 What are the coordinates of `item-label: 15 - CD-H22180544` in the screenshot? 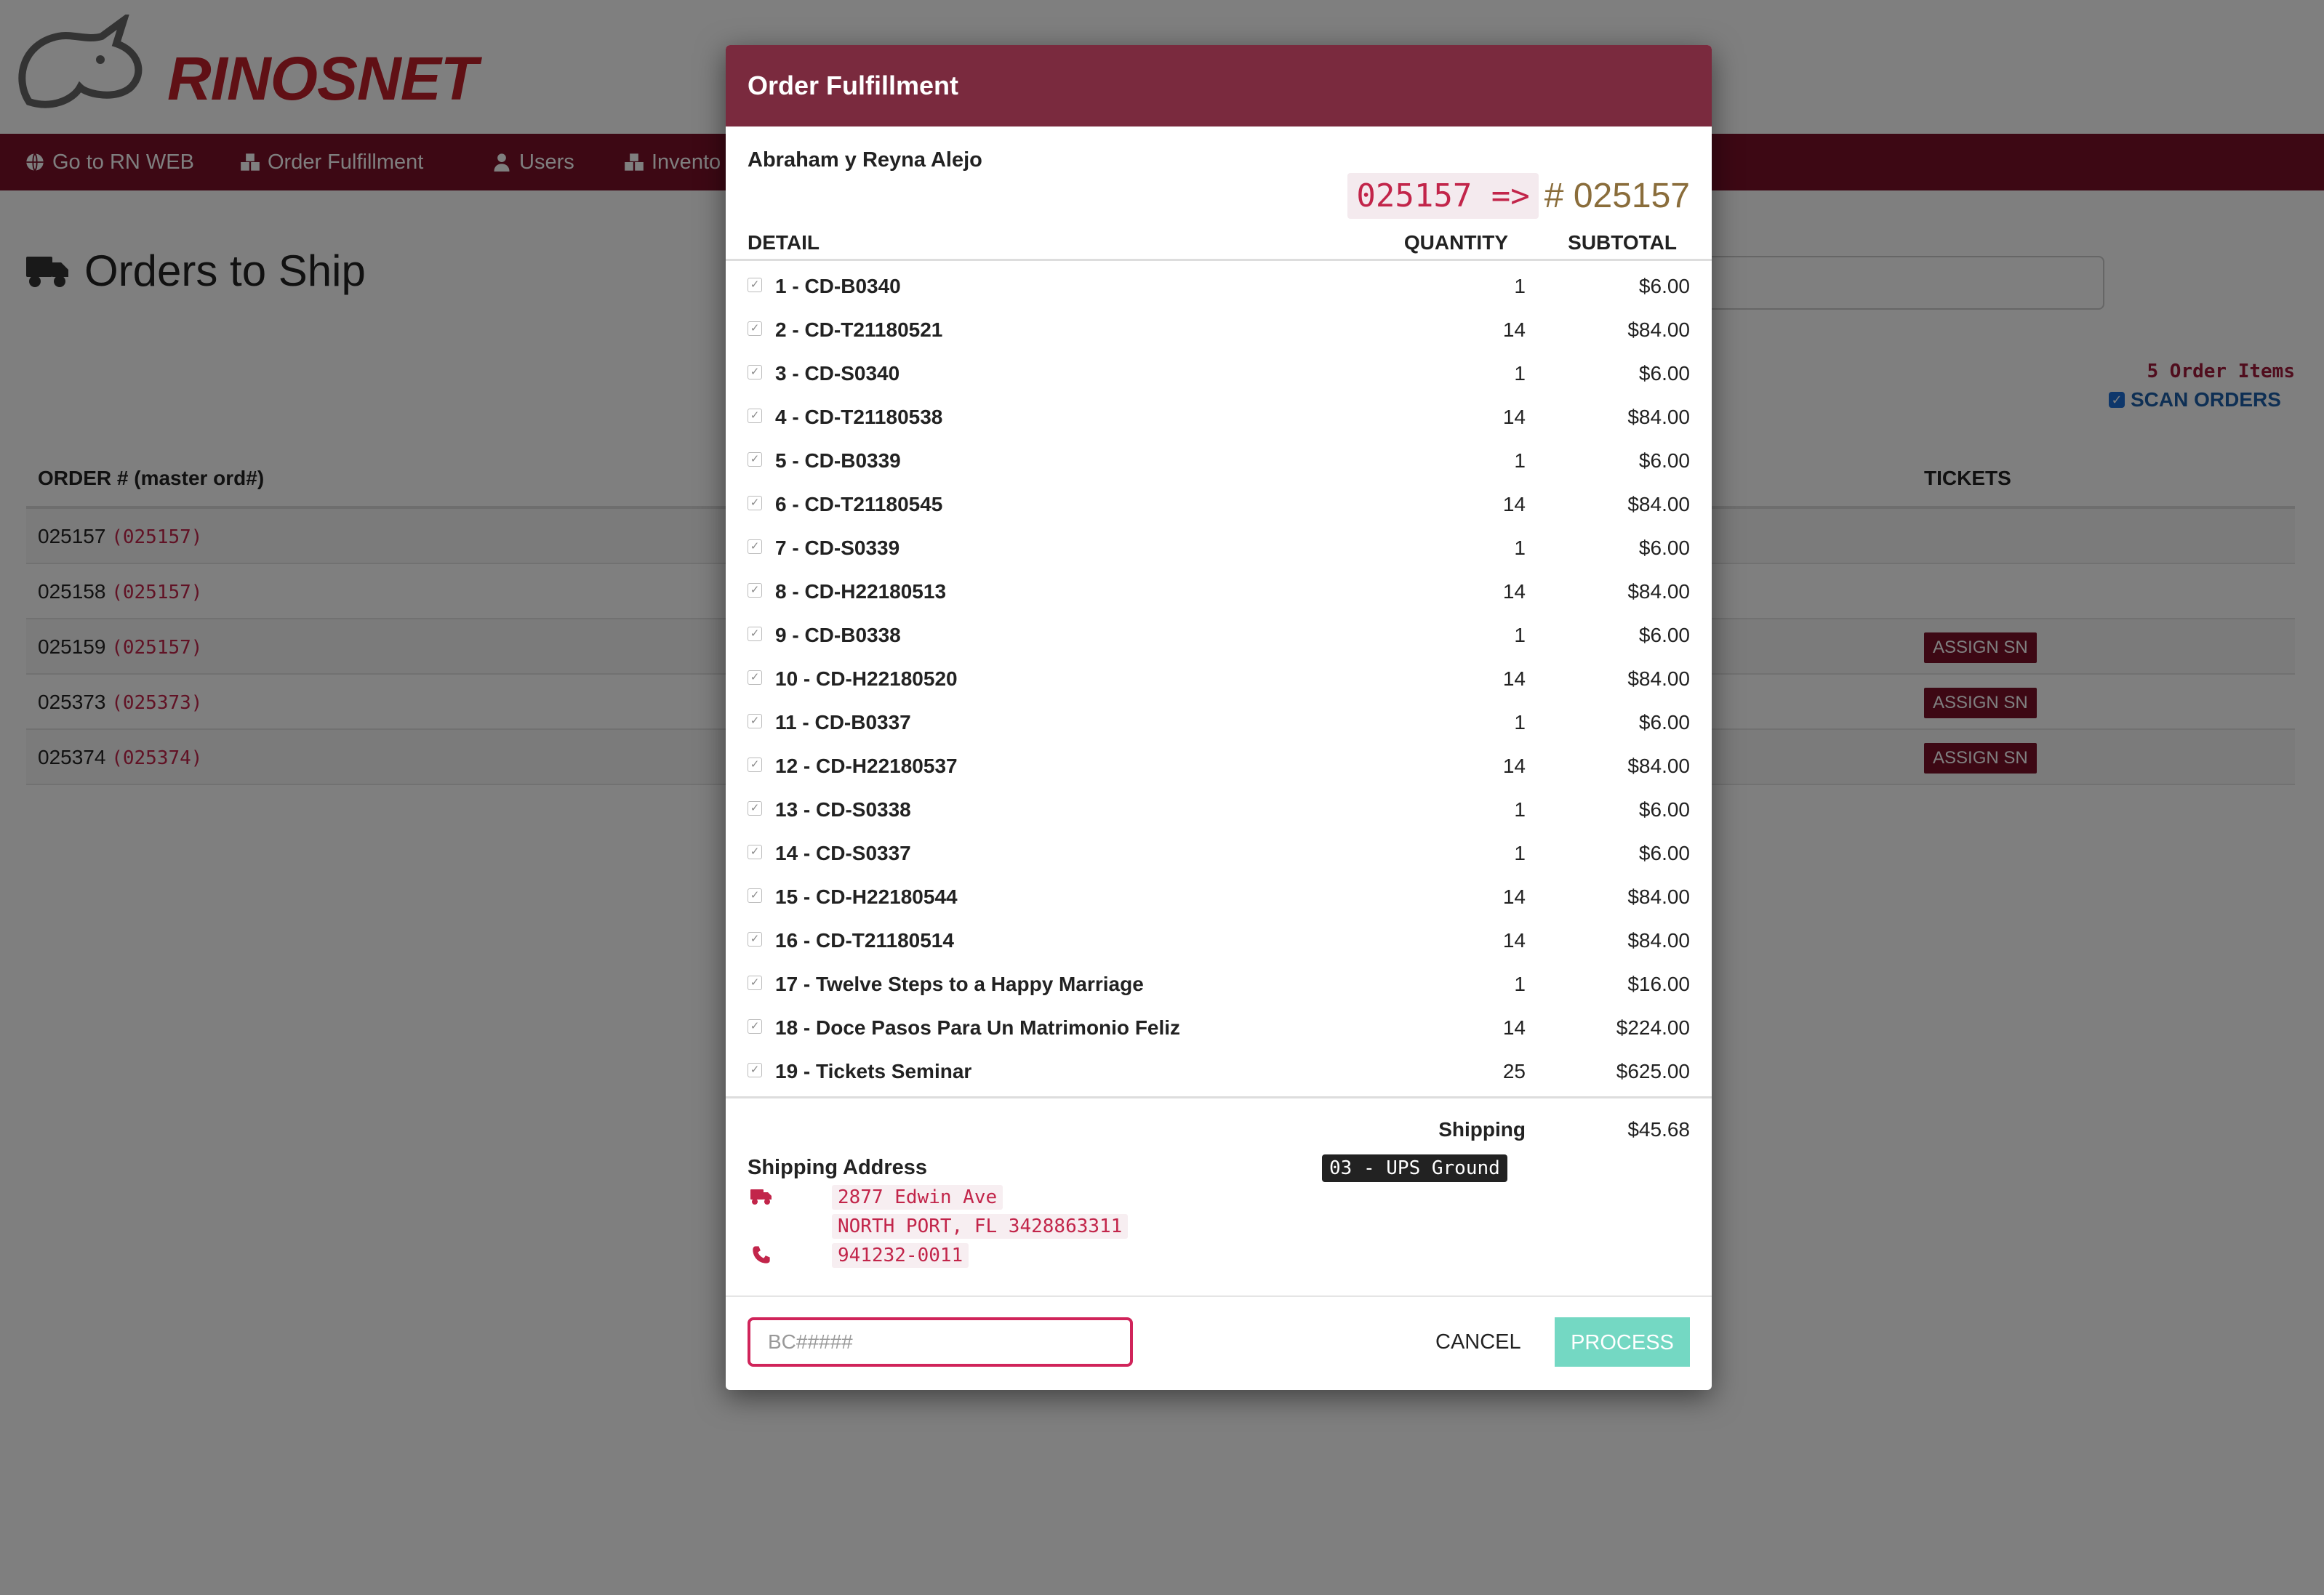 It's located at (866, 896).